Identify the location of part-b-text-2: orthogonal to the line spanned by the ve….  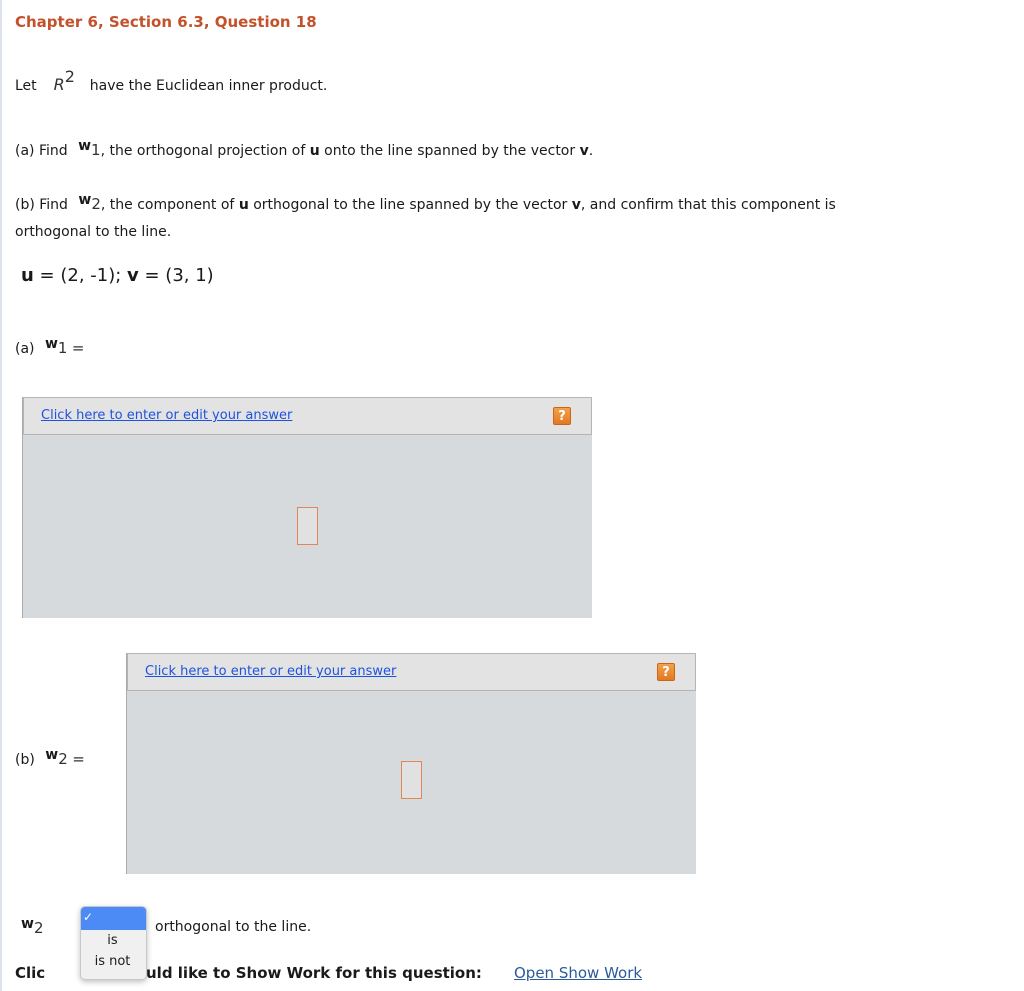
(410, 205).